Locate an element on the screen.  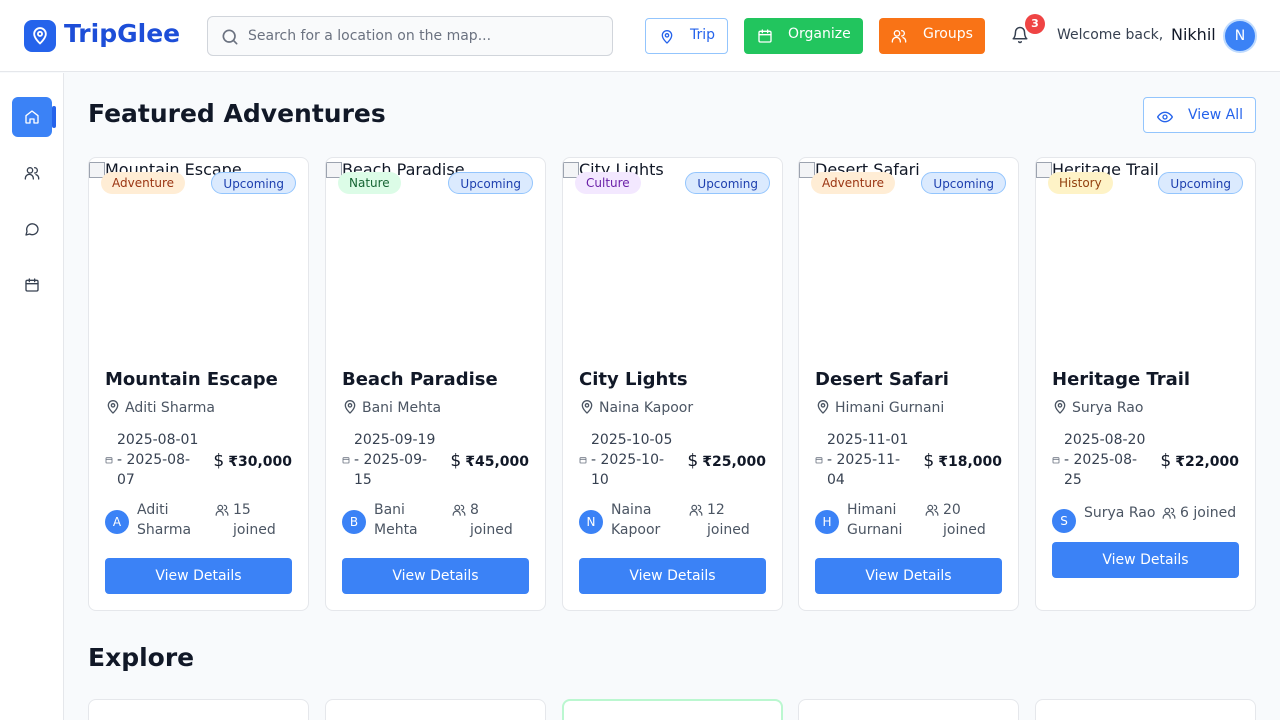
joined-count: 15 joined is located at coordinates (245, 520).